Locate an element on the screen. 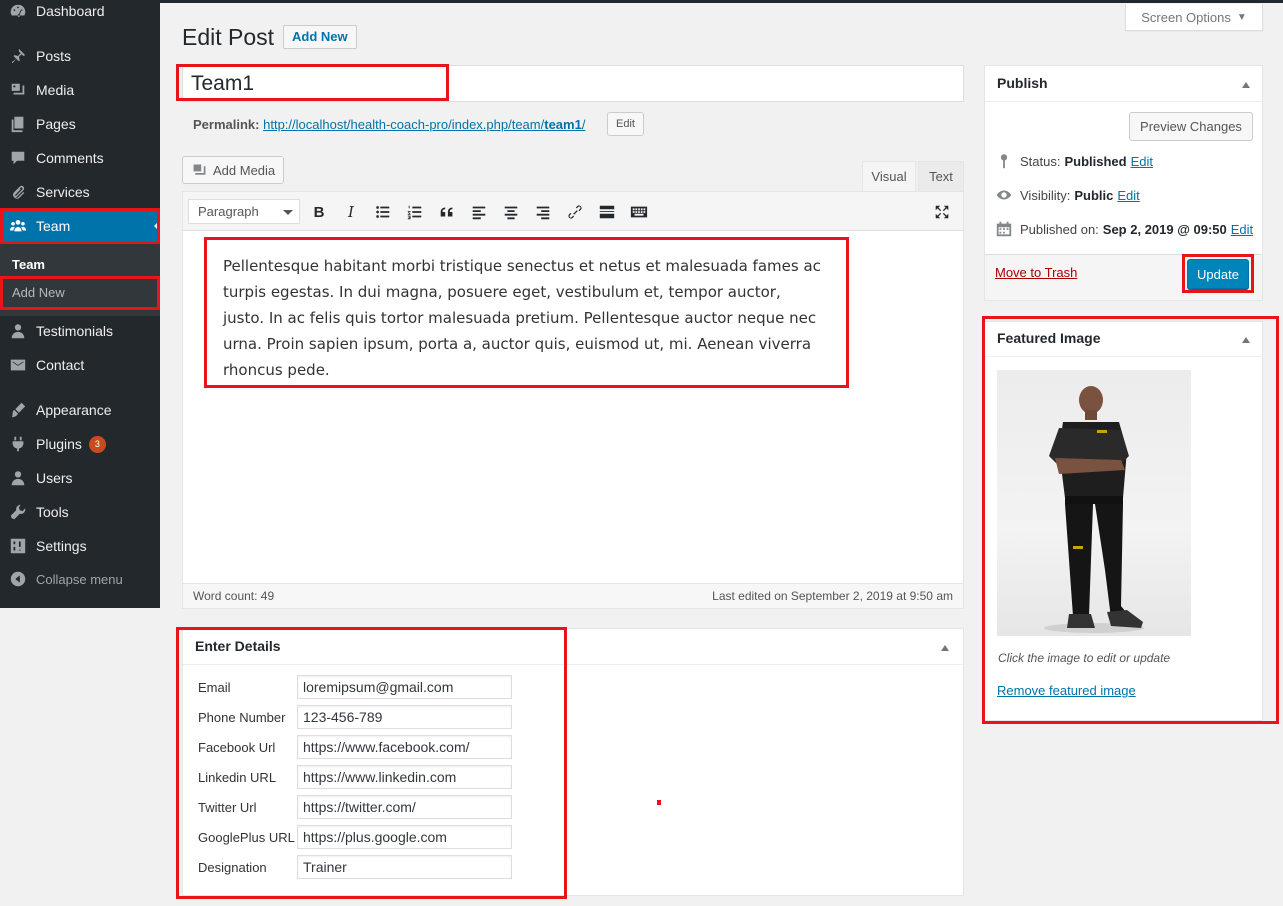 Image resolution: width=1283 pixels, height=906 pixels. sidebar-item-label: Settings is located at coordinates (61, 546).